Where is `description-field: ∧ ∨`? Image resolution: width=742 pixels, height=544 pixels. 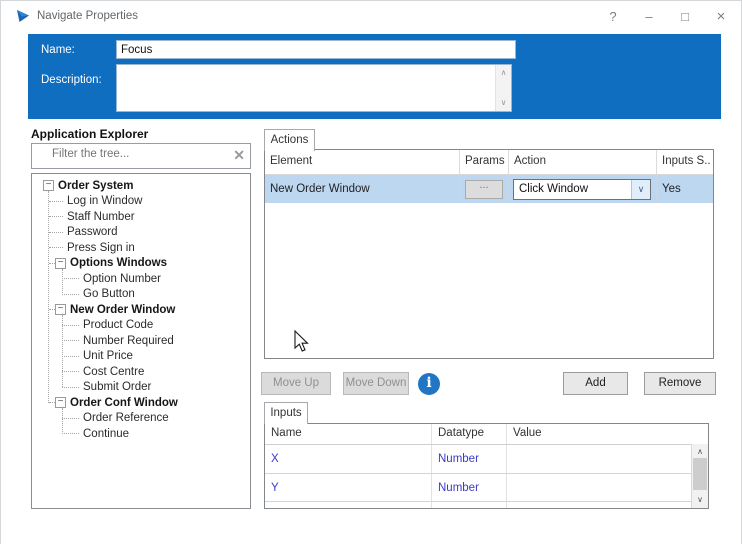
description-field: ∧ ∨ is located at coordinates (314, 88).